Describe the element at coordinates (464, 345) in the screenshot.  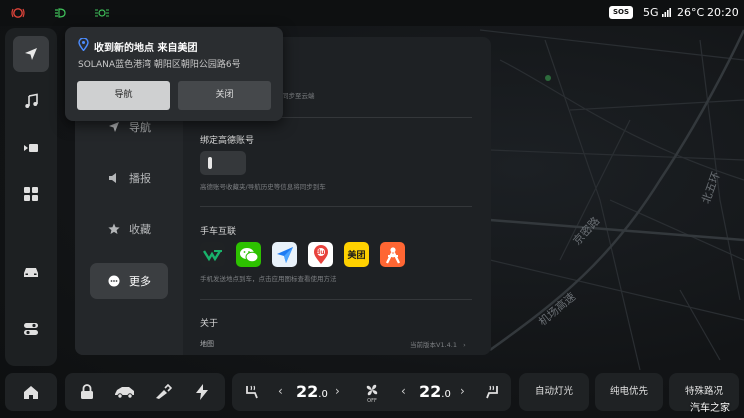
I see `chevron-right-icon: ›` at that location.